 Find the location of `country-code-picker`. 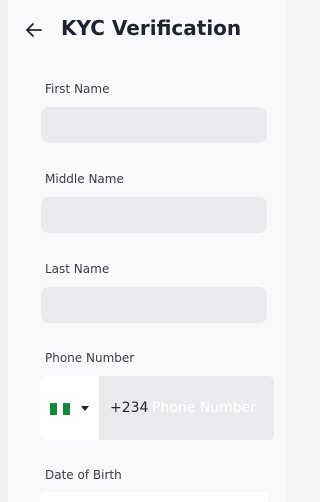

country-code-picker is located at coordinates (69, 408).